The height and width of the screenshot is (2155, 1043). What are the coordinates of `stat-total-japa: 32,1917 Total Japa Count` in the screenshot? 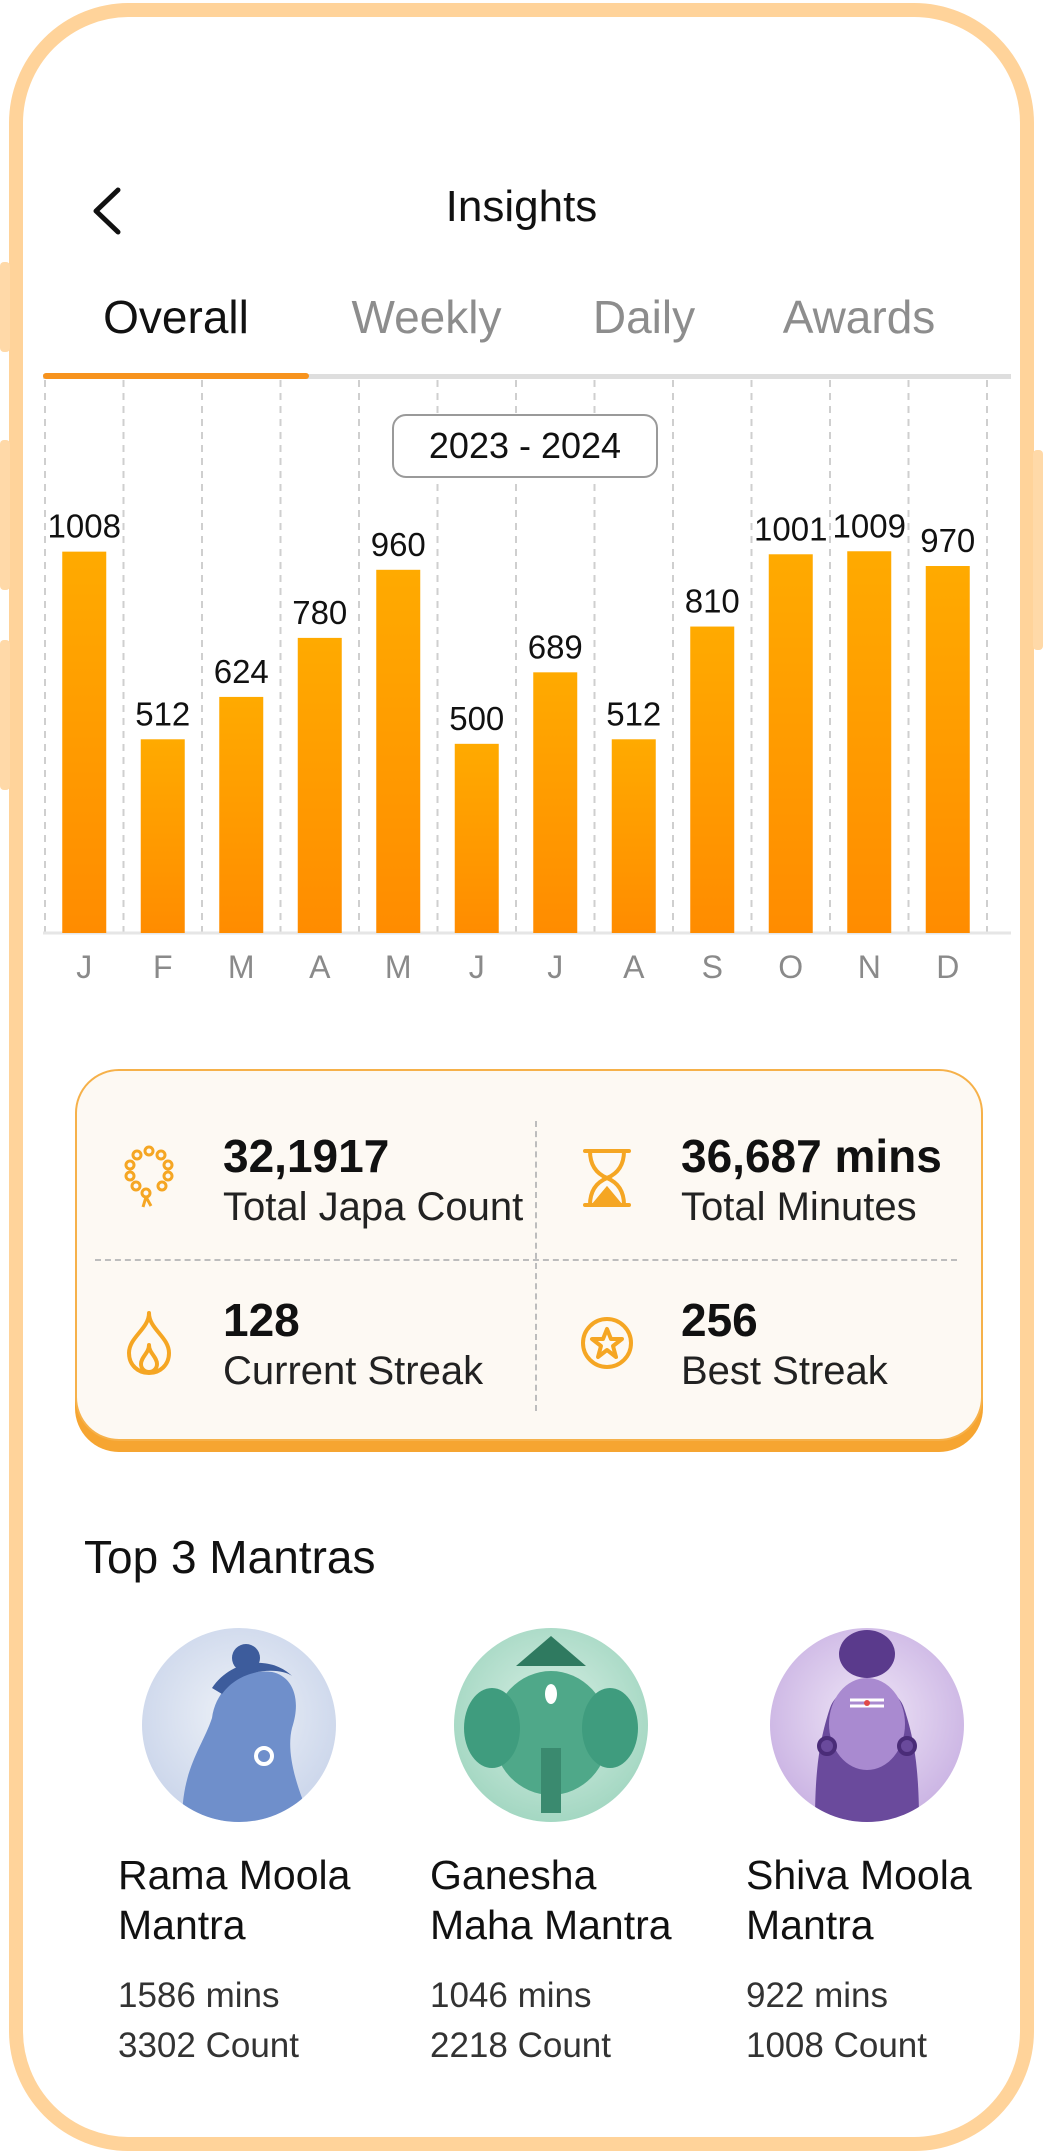 It's located at (339, 1179).